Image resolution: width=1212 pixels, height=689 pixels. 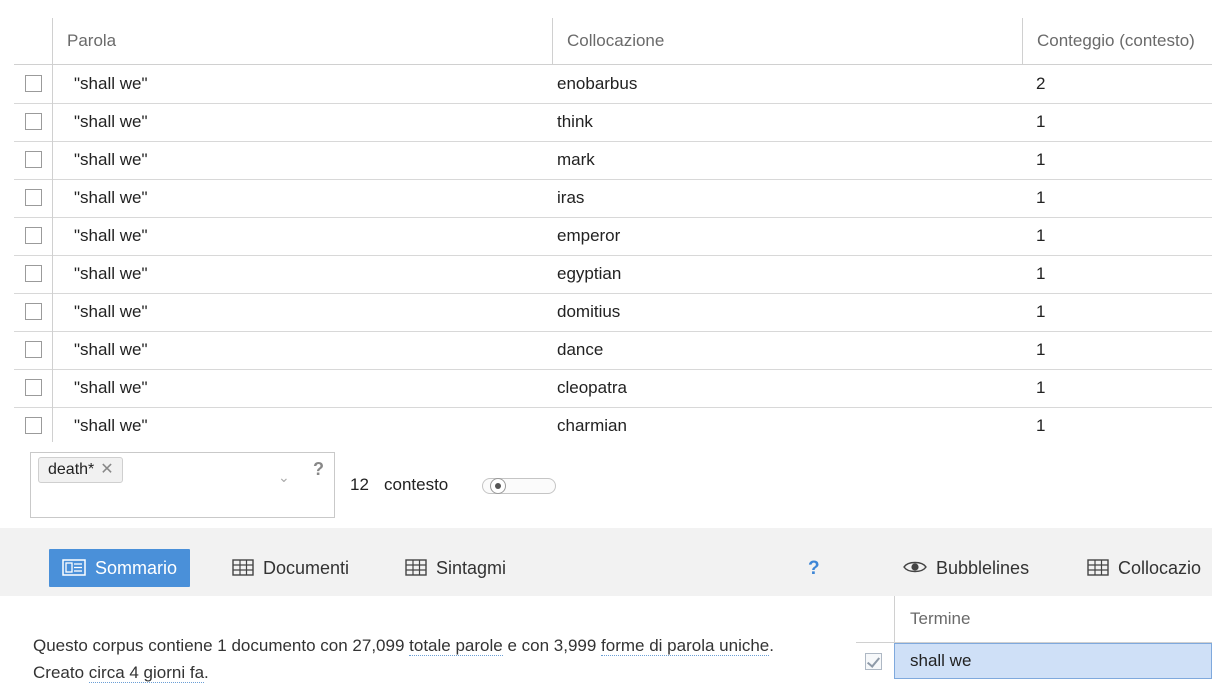 I want to click on keyword-filter-input: death* ✕ ⌄ ?, so click(x=182, y=485).